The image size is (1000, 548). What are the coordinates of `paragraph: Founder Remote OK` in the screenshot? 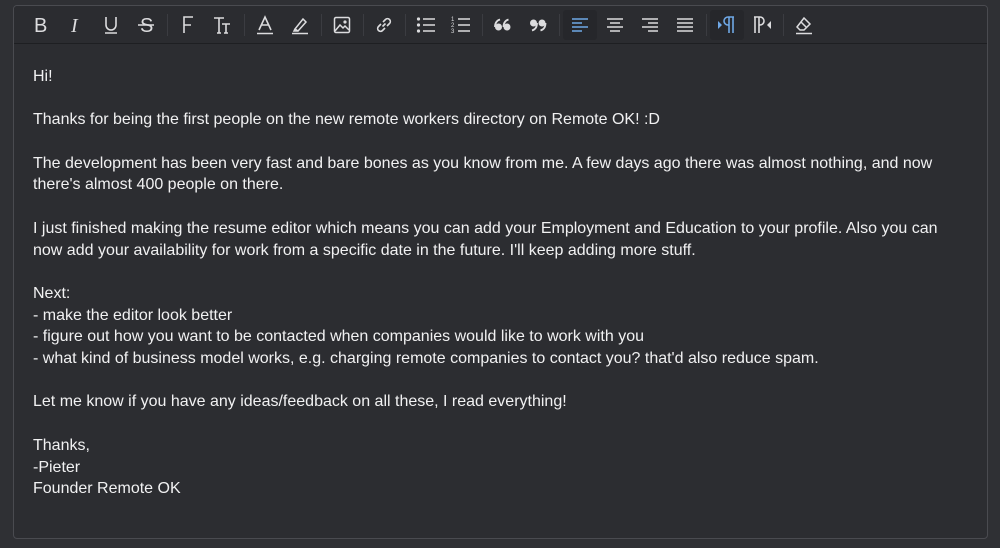 It's located at (107, 489).